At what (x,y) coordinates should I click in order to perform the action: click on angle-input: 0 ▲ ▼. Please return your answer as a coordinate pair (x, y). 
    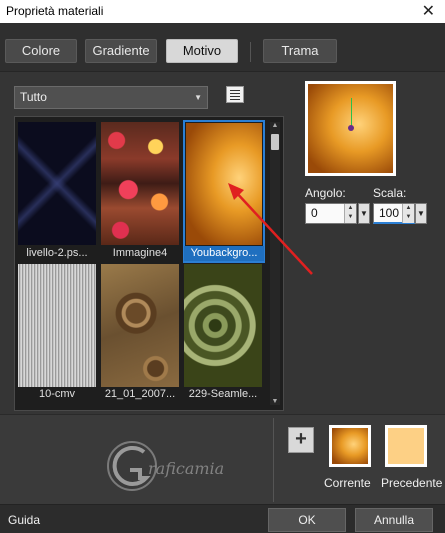
    Looking at the image, I should click on (331, 213).